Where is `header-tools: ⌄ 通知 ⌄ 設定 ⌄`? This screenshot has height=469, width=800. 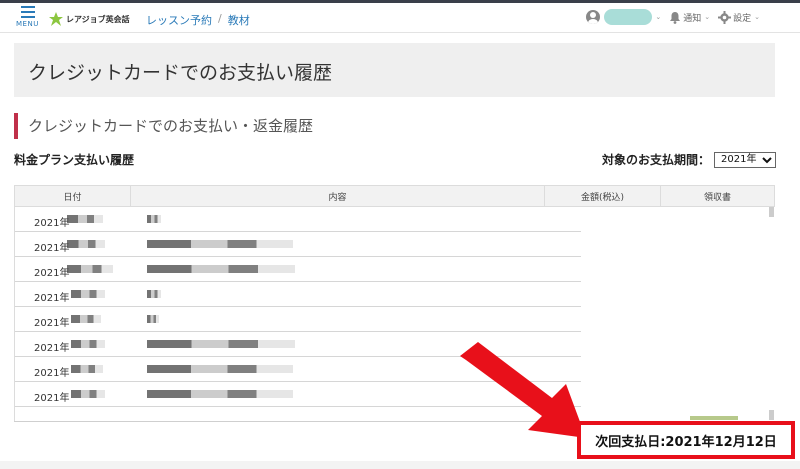
header-tools: ⌄ 通知 ⌄ 設定 ⌄ is located at coordinates (675, 17).